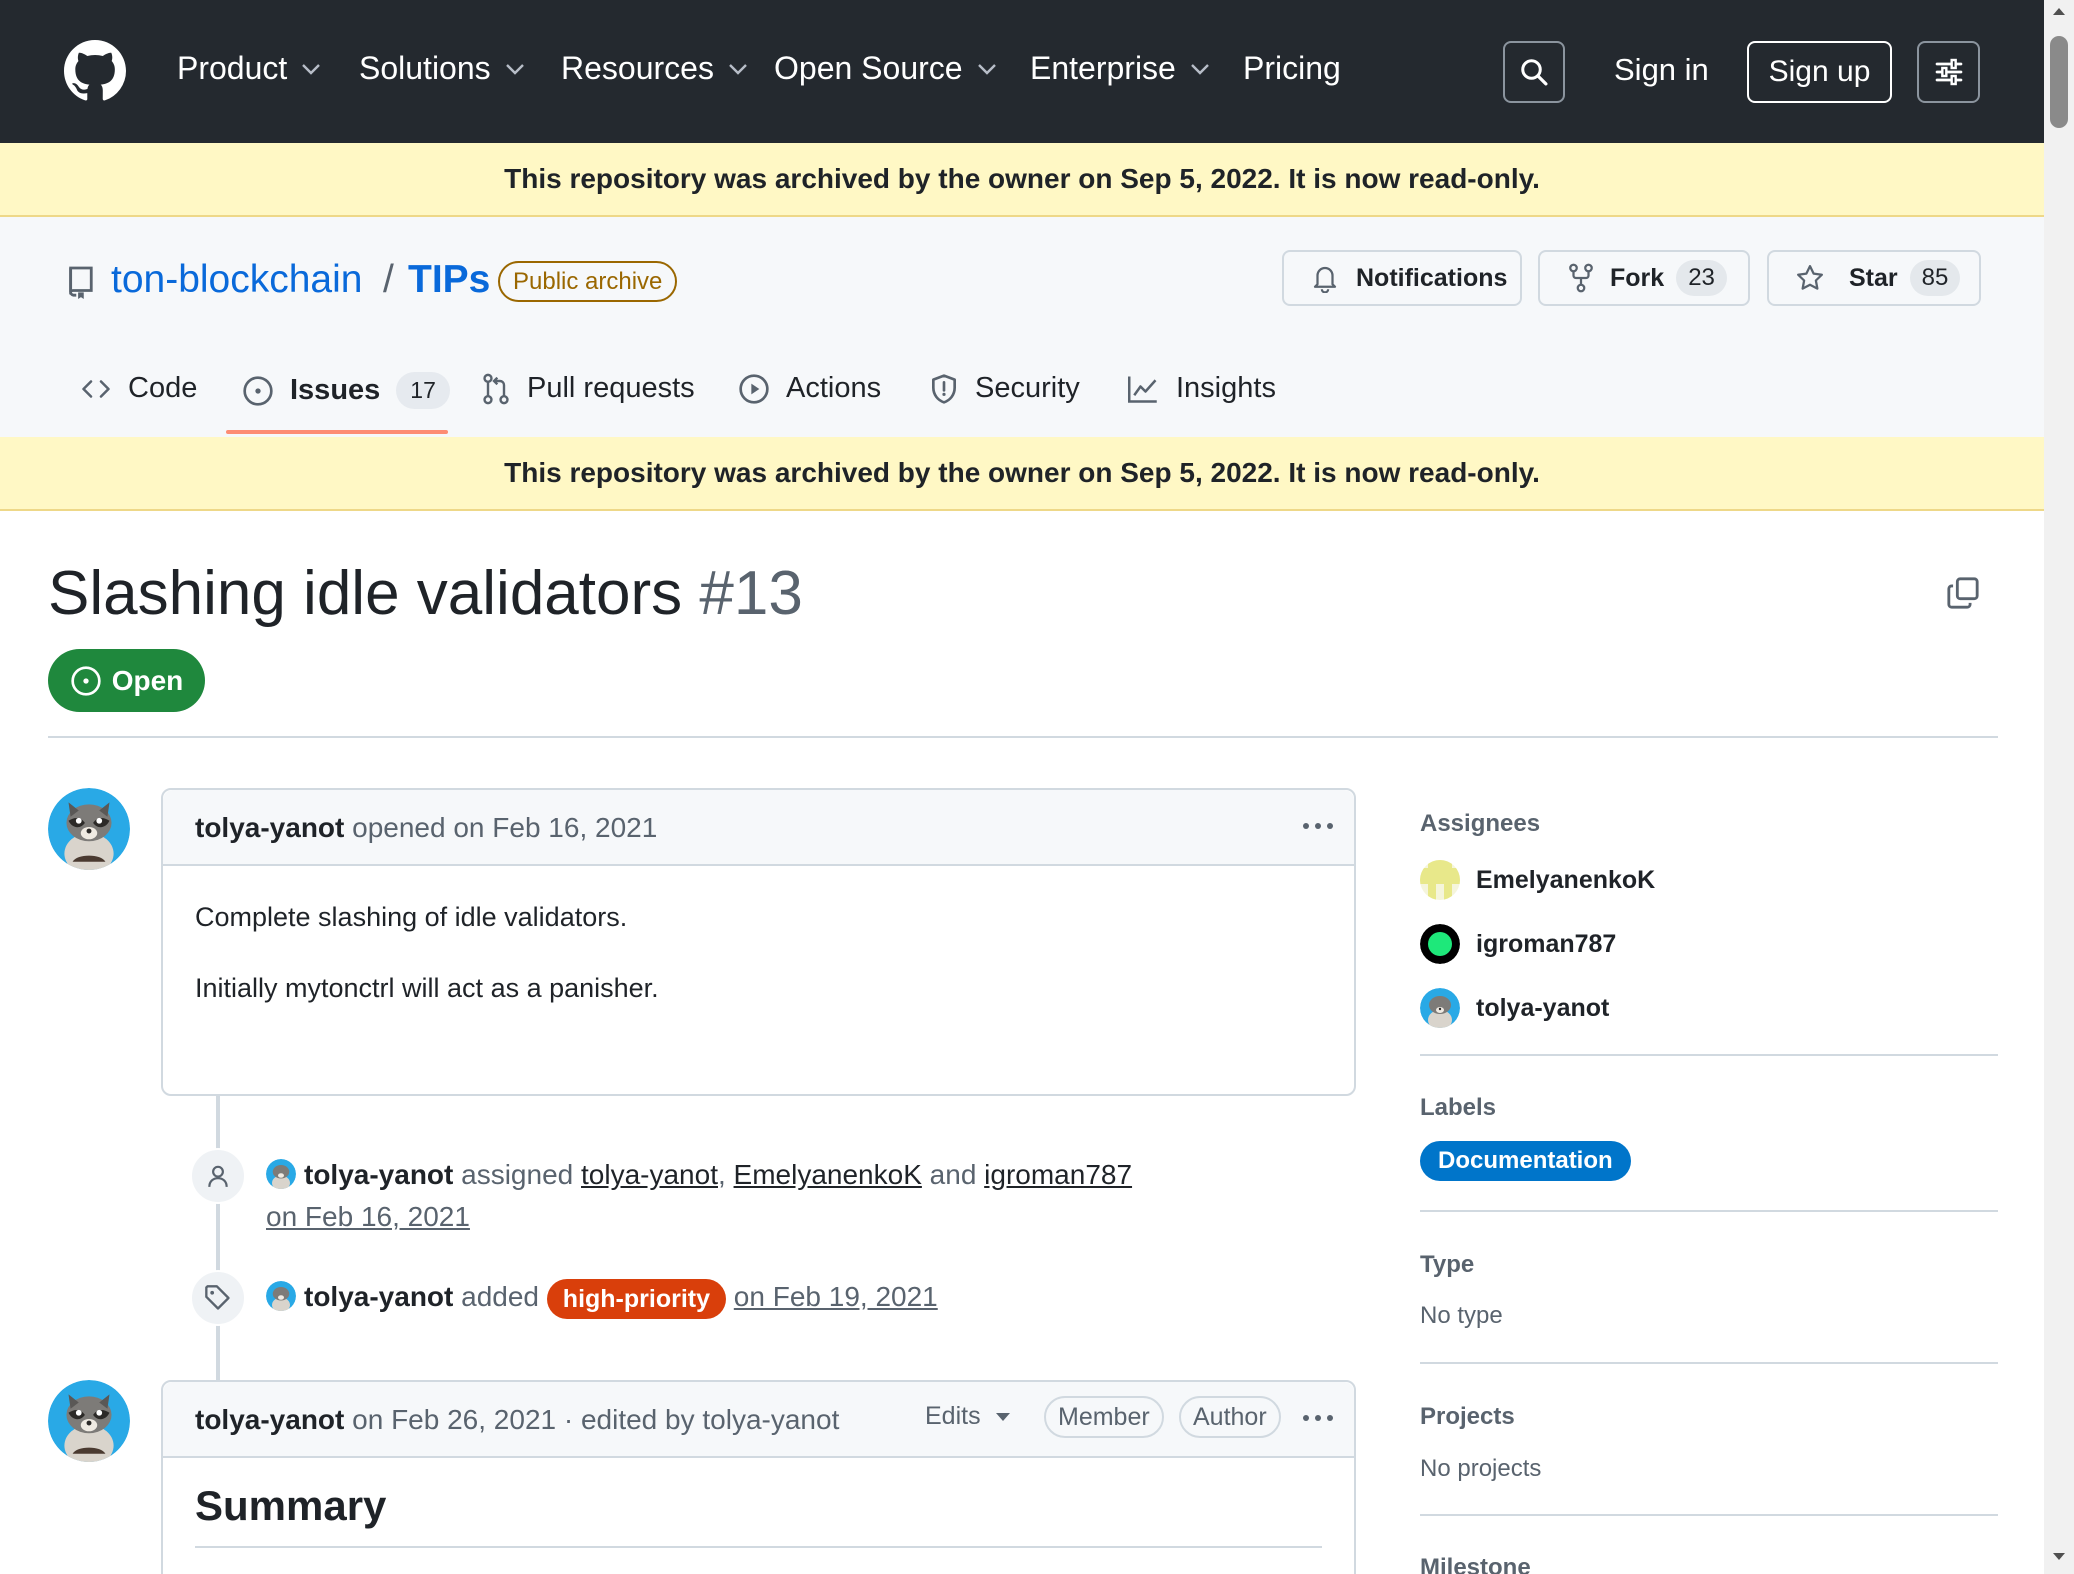  Describe the element at coordinates (1481, 1468) in the screenshot. I see `projects-value: No projects` at that location.